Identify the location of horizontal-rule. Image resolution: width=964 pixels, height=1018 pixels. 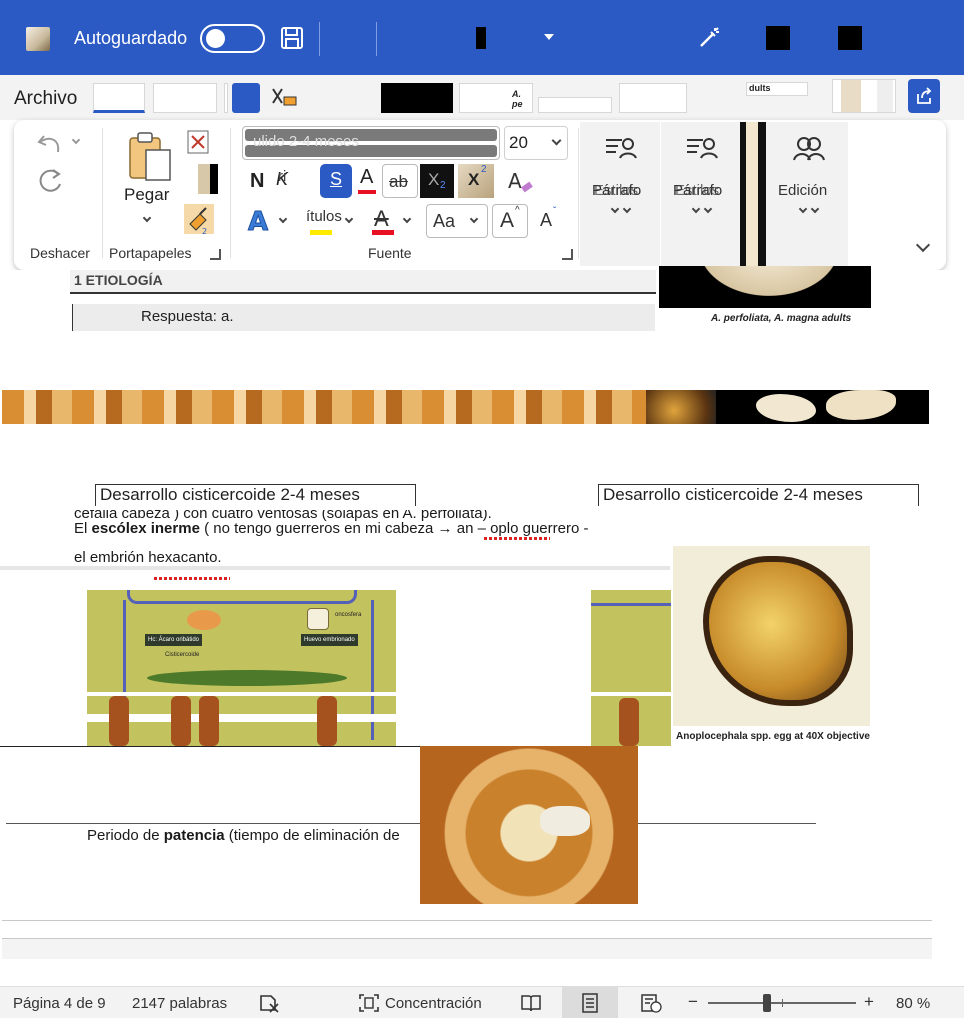
(210, 746).